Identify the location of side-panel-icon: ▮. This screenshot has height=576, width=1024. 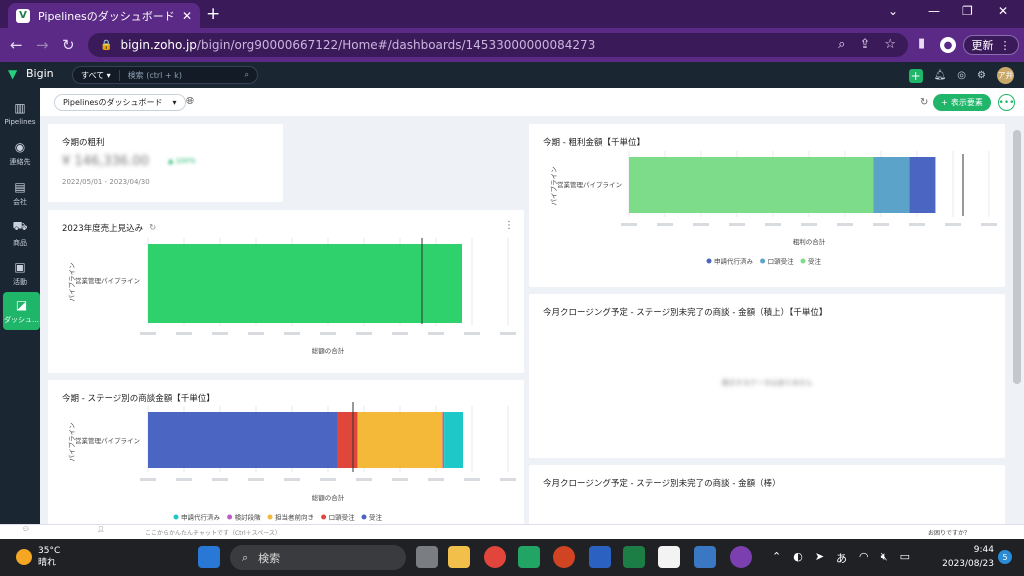
(921, 43).